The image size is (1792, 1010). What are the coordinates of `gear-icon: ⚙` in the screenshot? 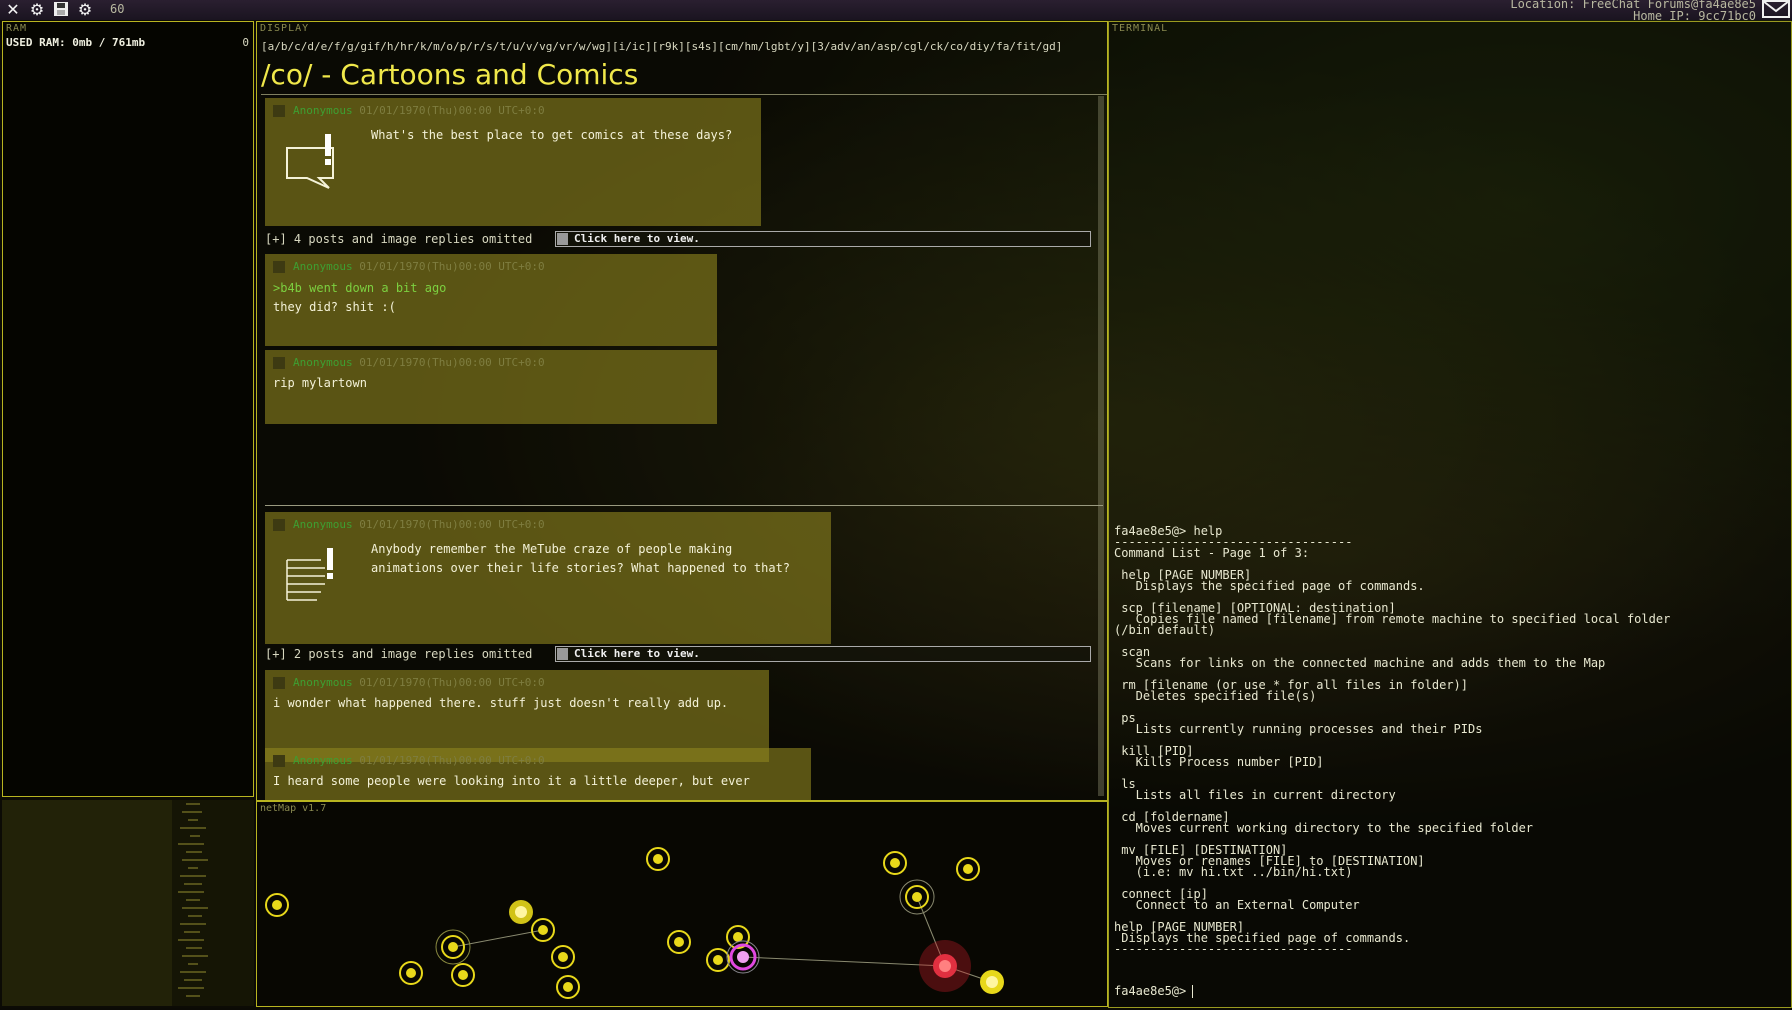 It's located at (37, 10).